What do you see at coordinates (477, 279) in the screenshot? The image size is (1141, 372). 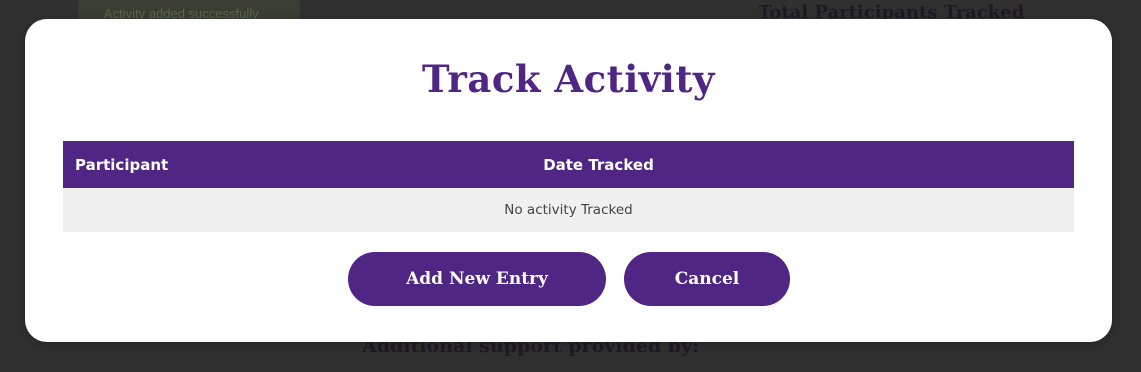 I see `add-new-entry-button: Add New Entry` at bounding box center [477, 279].